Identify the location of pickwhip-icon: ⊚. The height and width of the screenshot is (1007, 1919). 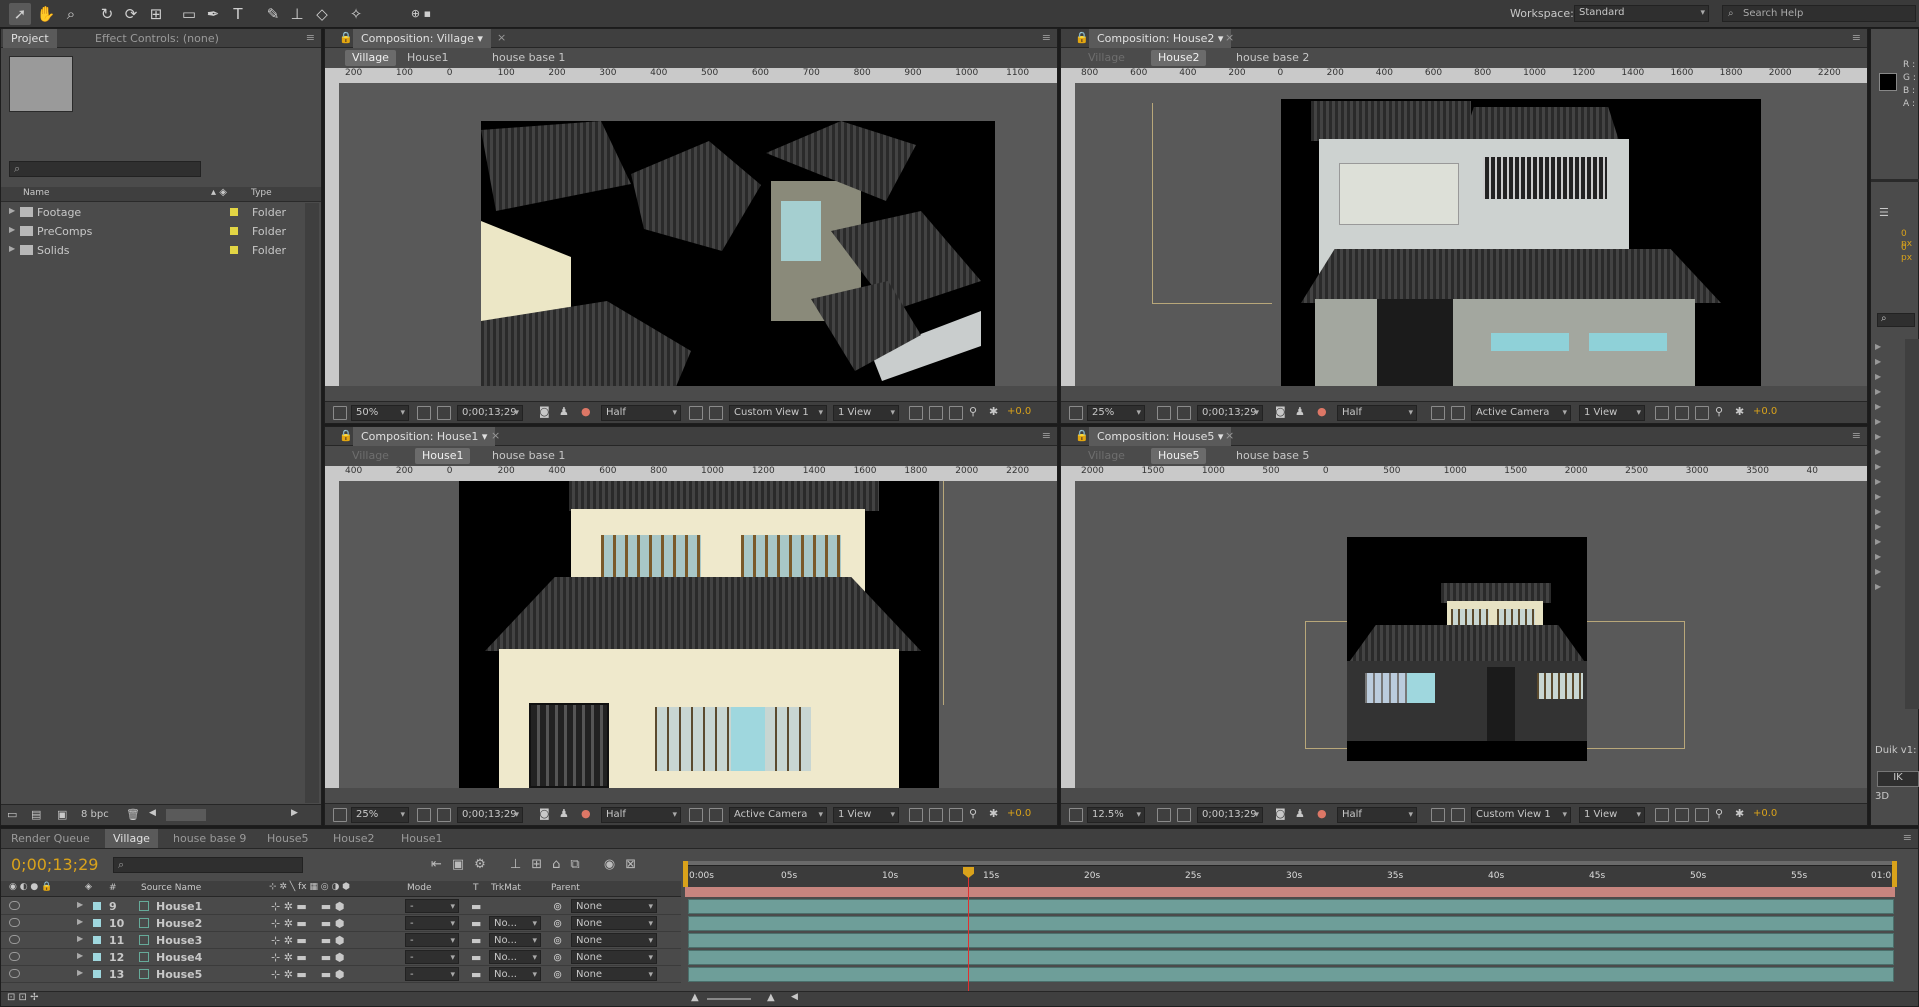
(557, 940).